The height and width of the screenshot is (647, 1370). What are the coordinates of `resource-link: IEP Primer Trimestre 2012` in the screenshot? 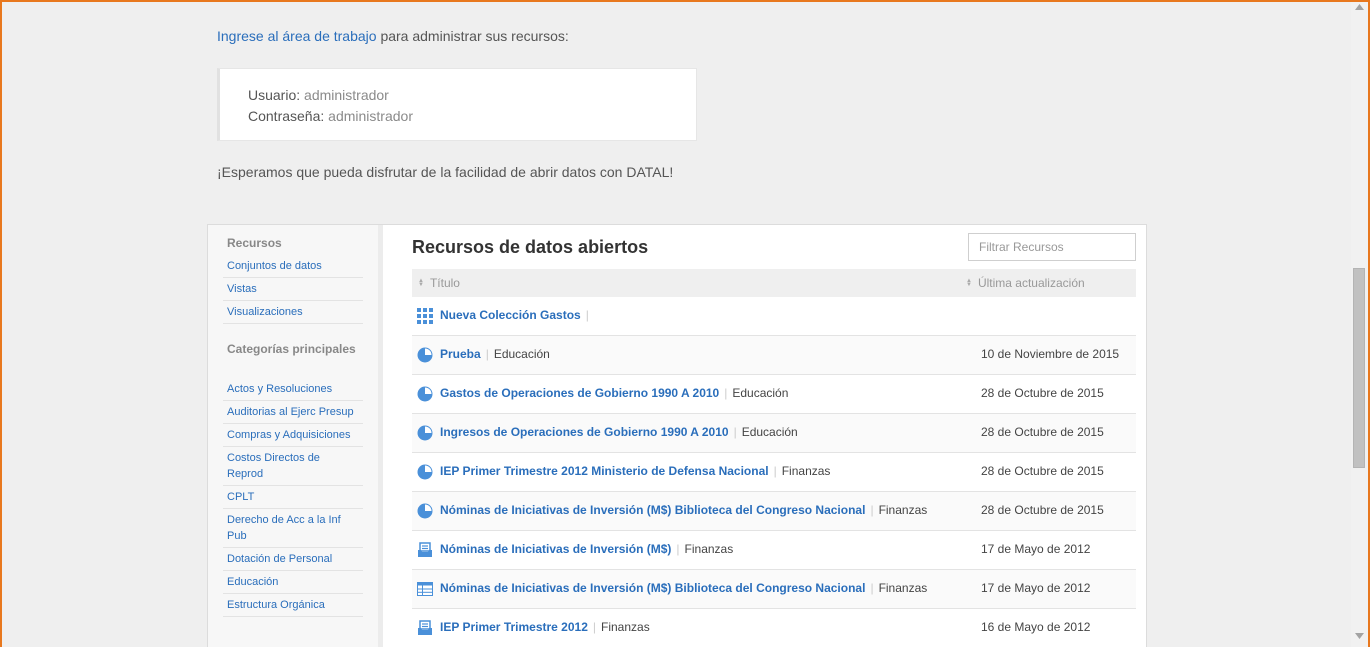 It's located at (514, 627).